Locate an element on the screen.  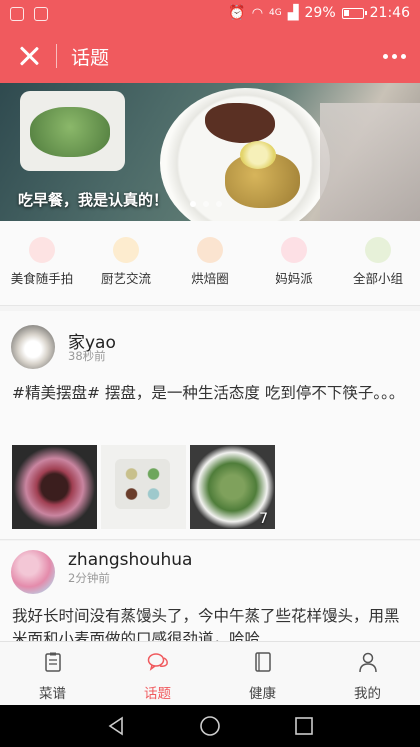
status-bar: ⏰ ◠ 4G ▟ 29% 21:46 is located at coordinates (210, 15).